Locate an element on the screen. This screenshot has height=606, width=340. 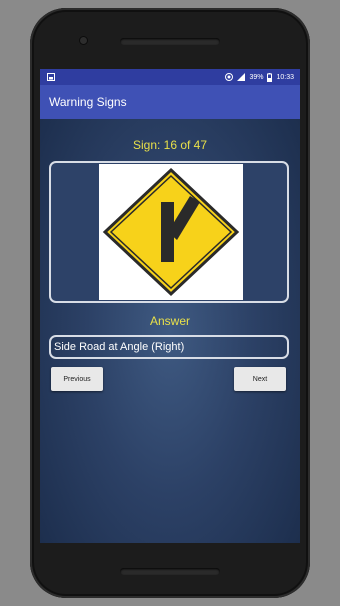
battery-icon is located at coordinates (270, 77).